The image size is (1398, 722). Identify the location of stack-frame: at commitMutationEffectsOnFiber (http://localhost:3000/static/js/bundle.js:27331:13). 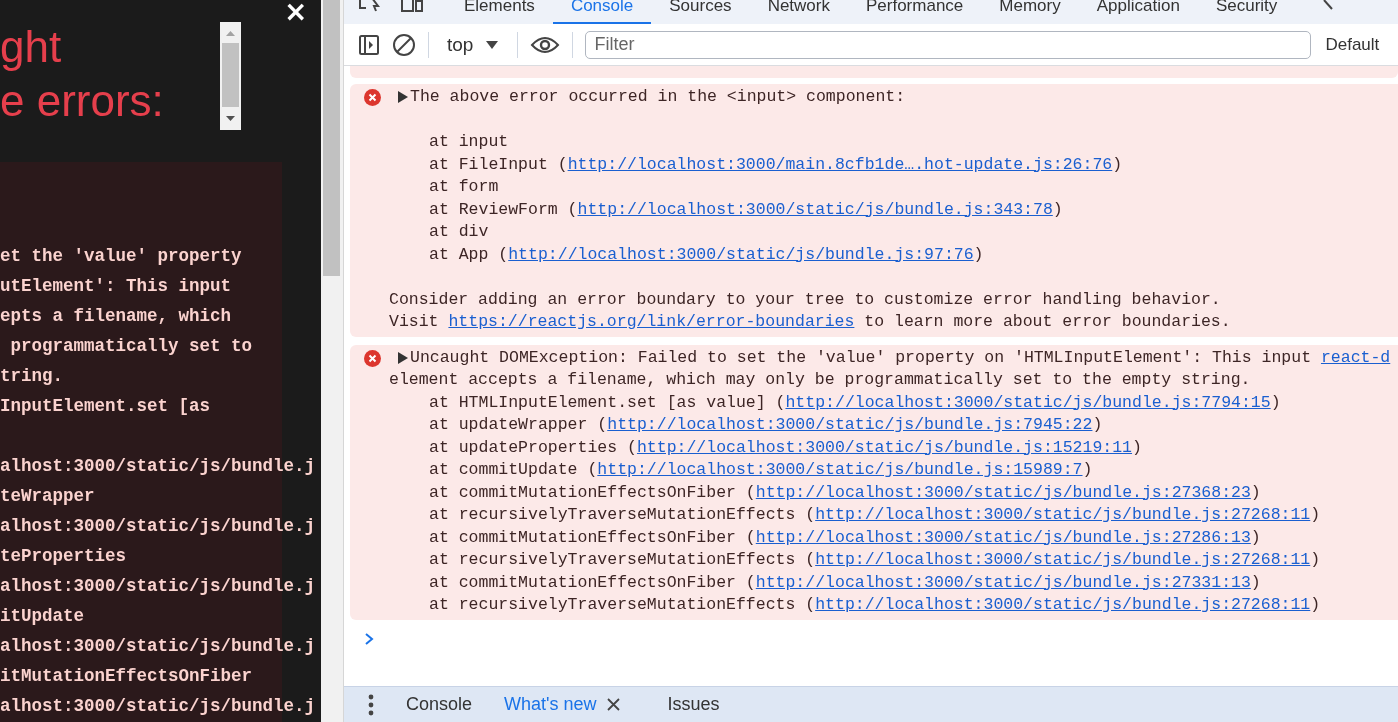
(910, 582).